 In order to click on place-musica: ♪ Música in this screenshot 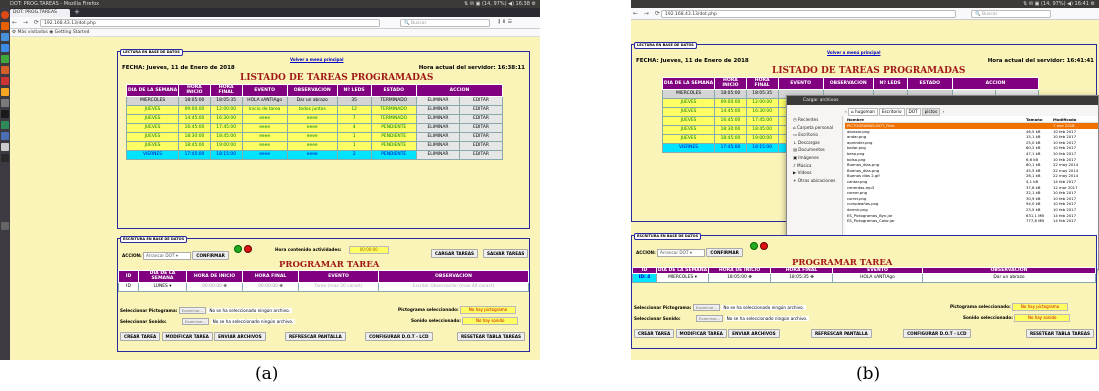, I will do `click(814, 166)`.